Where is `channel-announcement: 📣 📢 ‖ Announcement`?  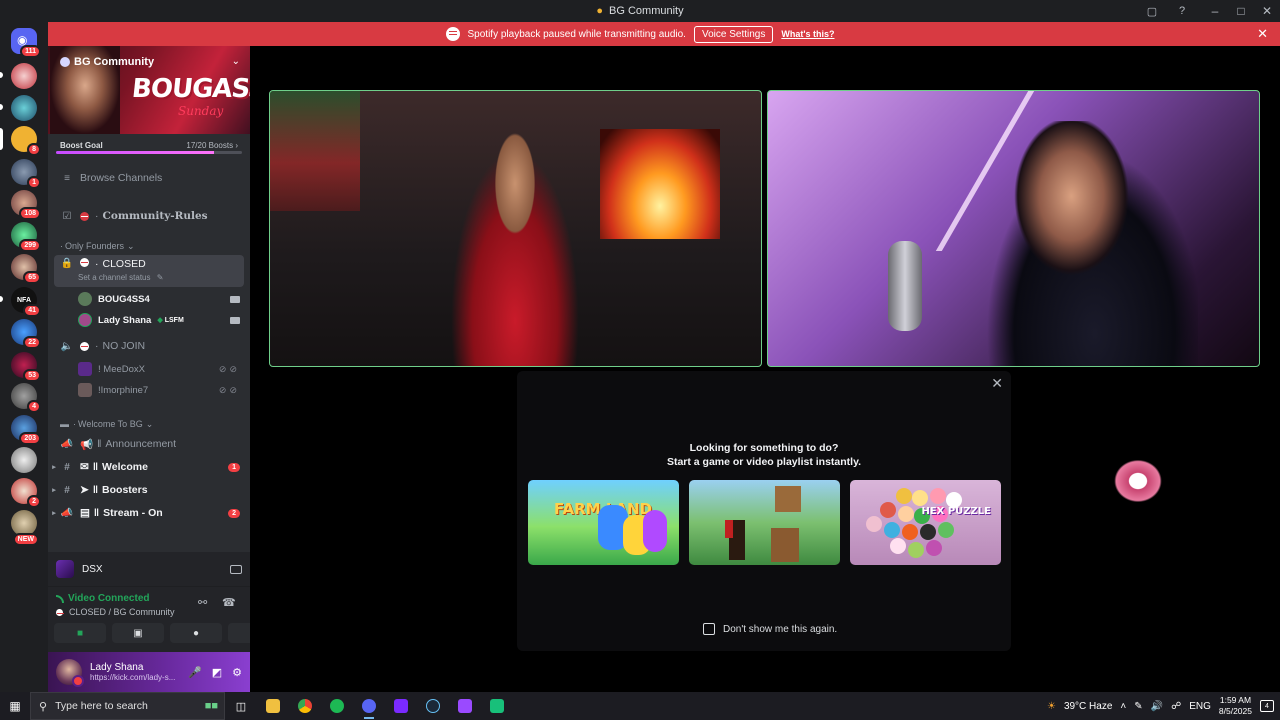
channel-announcement: 📣 📢 ‖ Announcement is located at coordinates (155, 444).